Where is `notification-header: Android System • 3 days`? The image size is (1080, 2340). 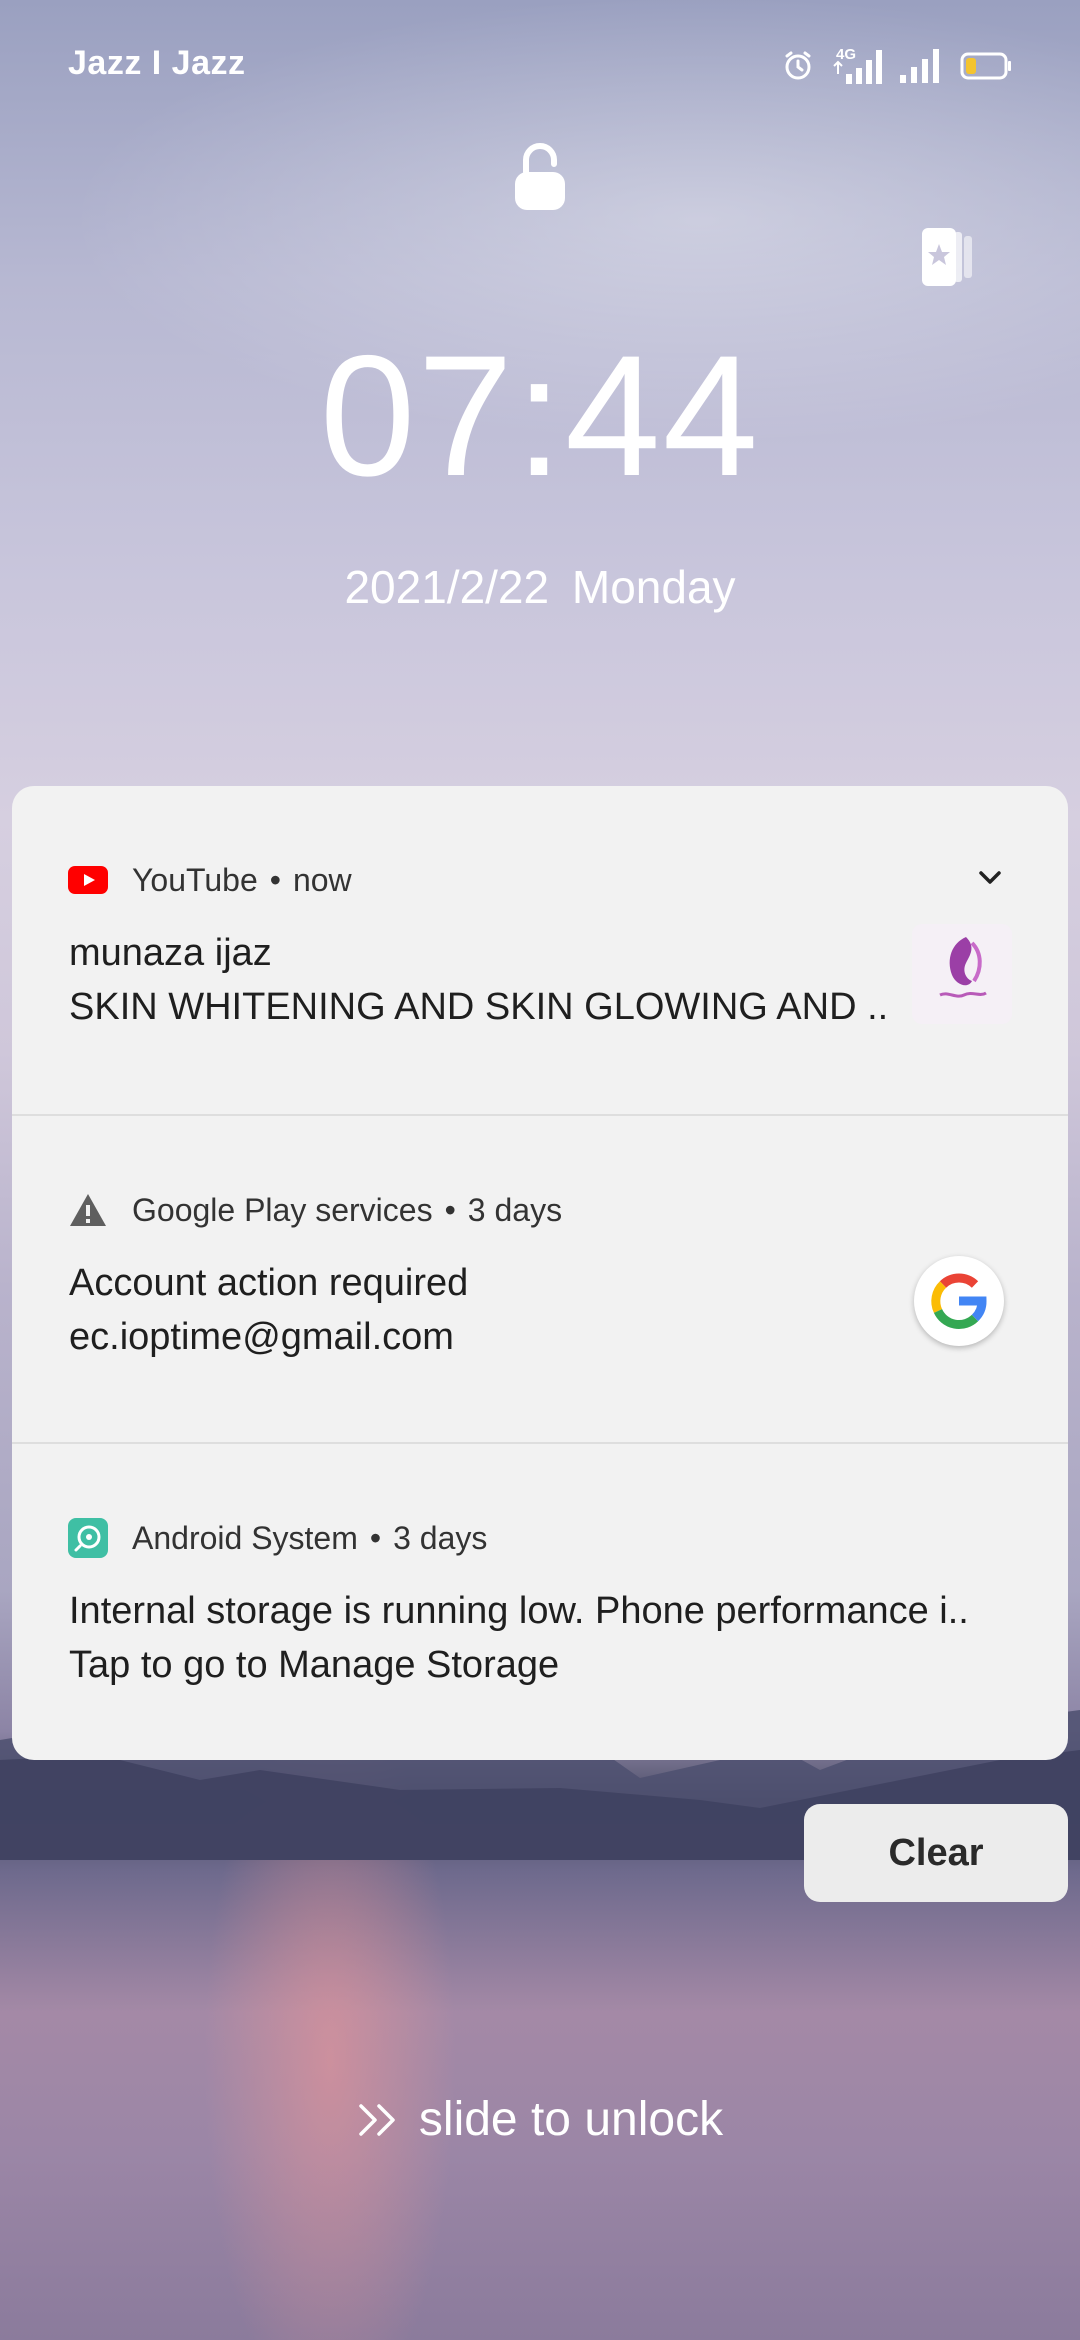 notification-header: Android System • 3 days is located at coordinates (277, 1538).